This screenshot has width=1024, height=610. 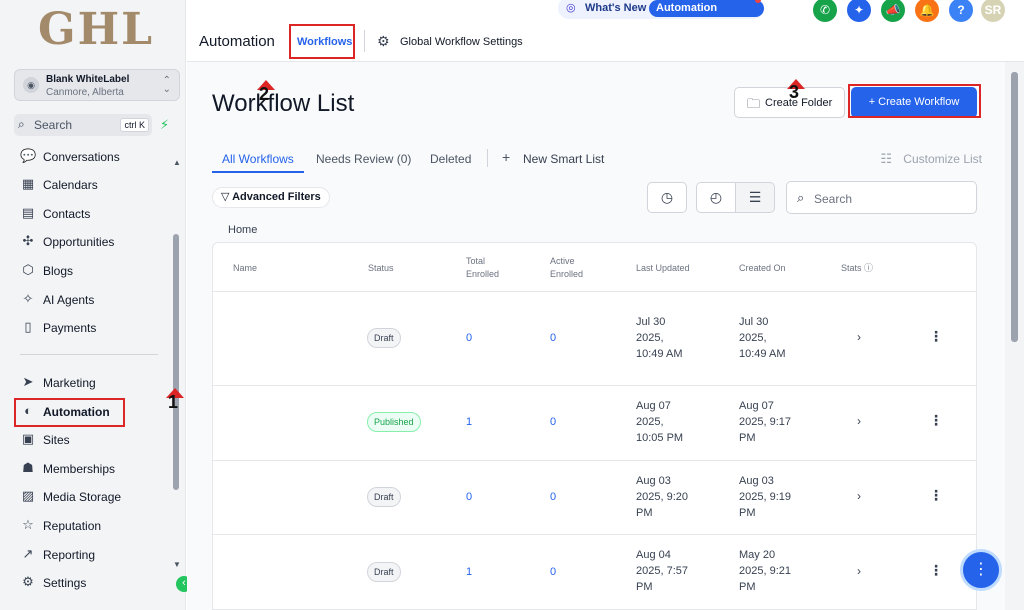 What do you see at coordinates (716, 197) in the screenshot?
I see `clock-icon: ◴` at bounding box center [716, 197].